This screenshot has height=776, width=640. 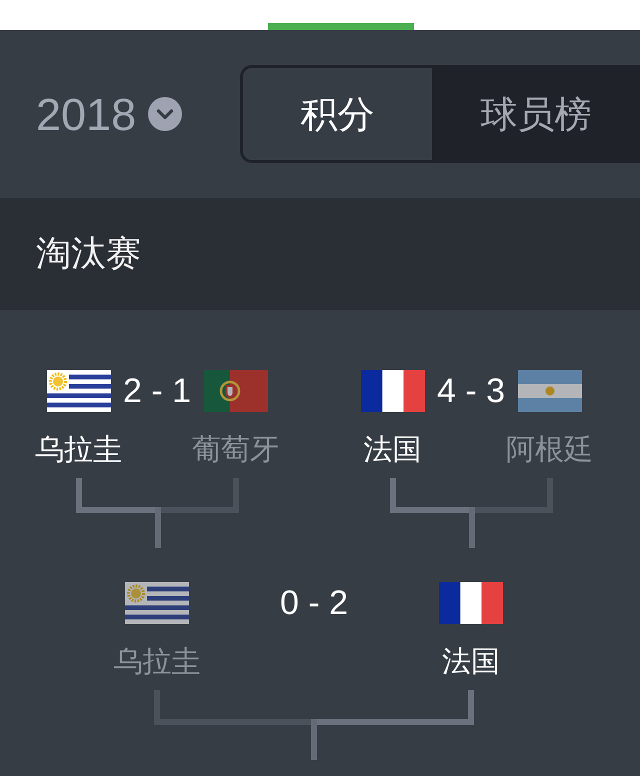 What do you see at coordinates (157, 391) in the screenshot?
I see `match-score: 2 - 1` at bounding box center [157, 391].